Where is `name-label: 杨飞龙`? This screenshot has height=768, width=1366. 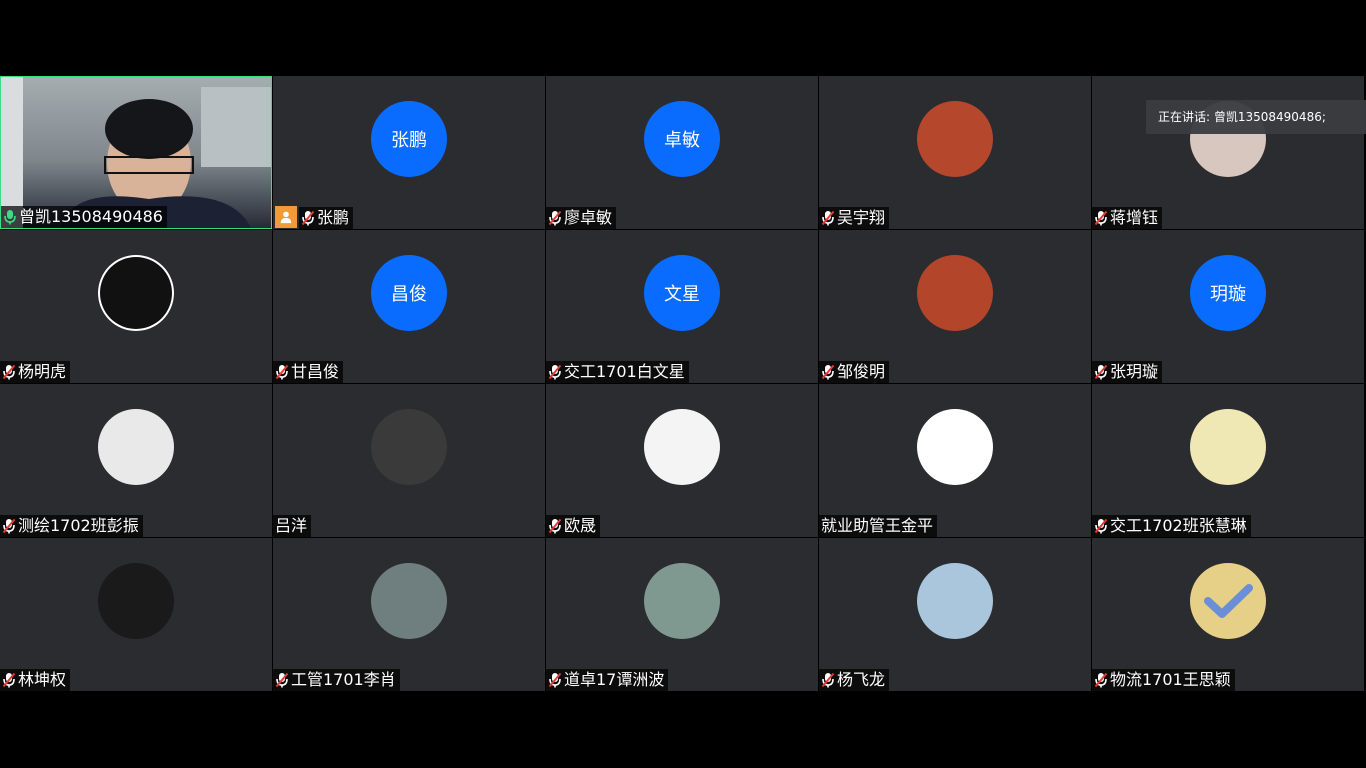
name-label: 杨飞龙 is located at coordinates (854, 680).